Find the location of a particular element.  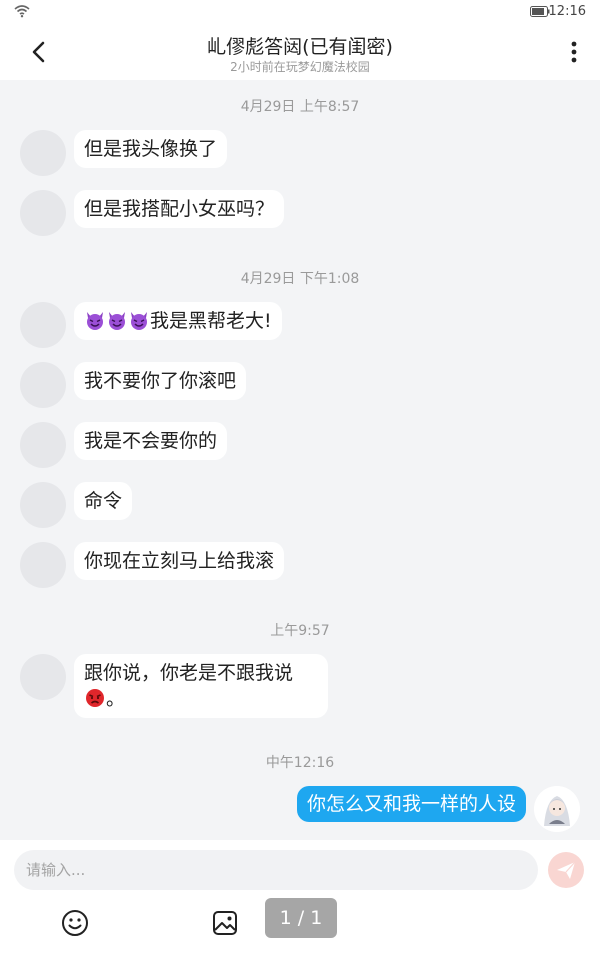

outgoing-message-bubble: 你怎么又和我一样的人设 is located at coordinates (411, 804).